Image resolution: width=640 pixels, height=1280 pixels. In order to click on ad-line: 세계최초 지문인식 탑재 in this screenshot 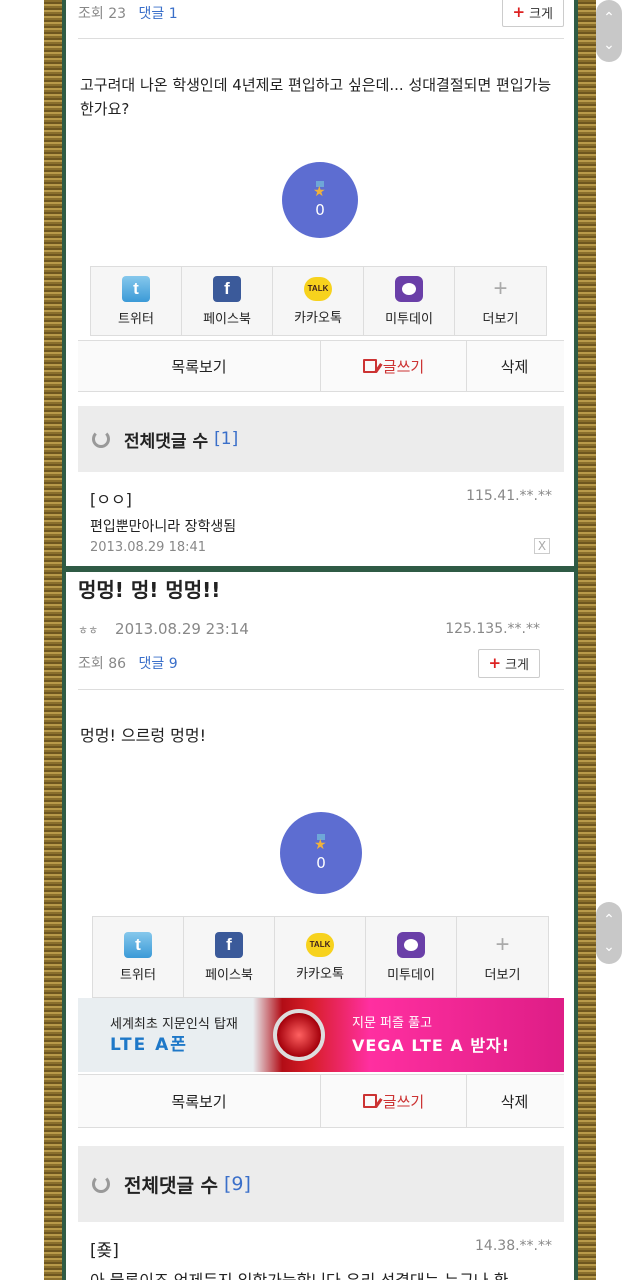, I will do `click(174, 1024)`.